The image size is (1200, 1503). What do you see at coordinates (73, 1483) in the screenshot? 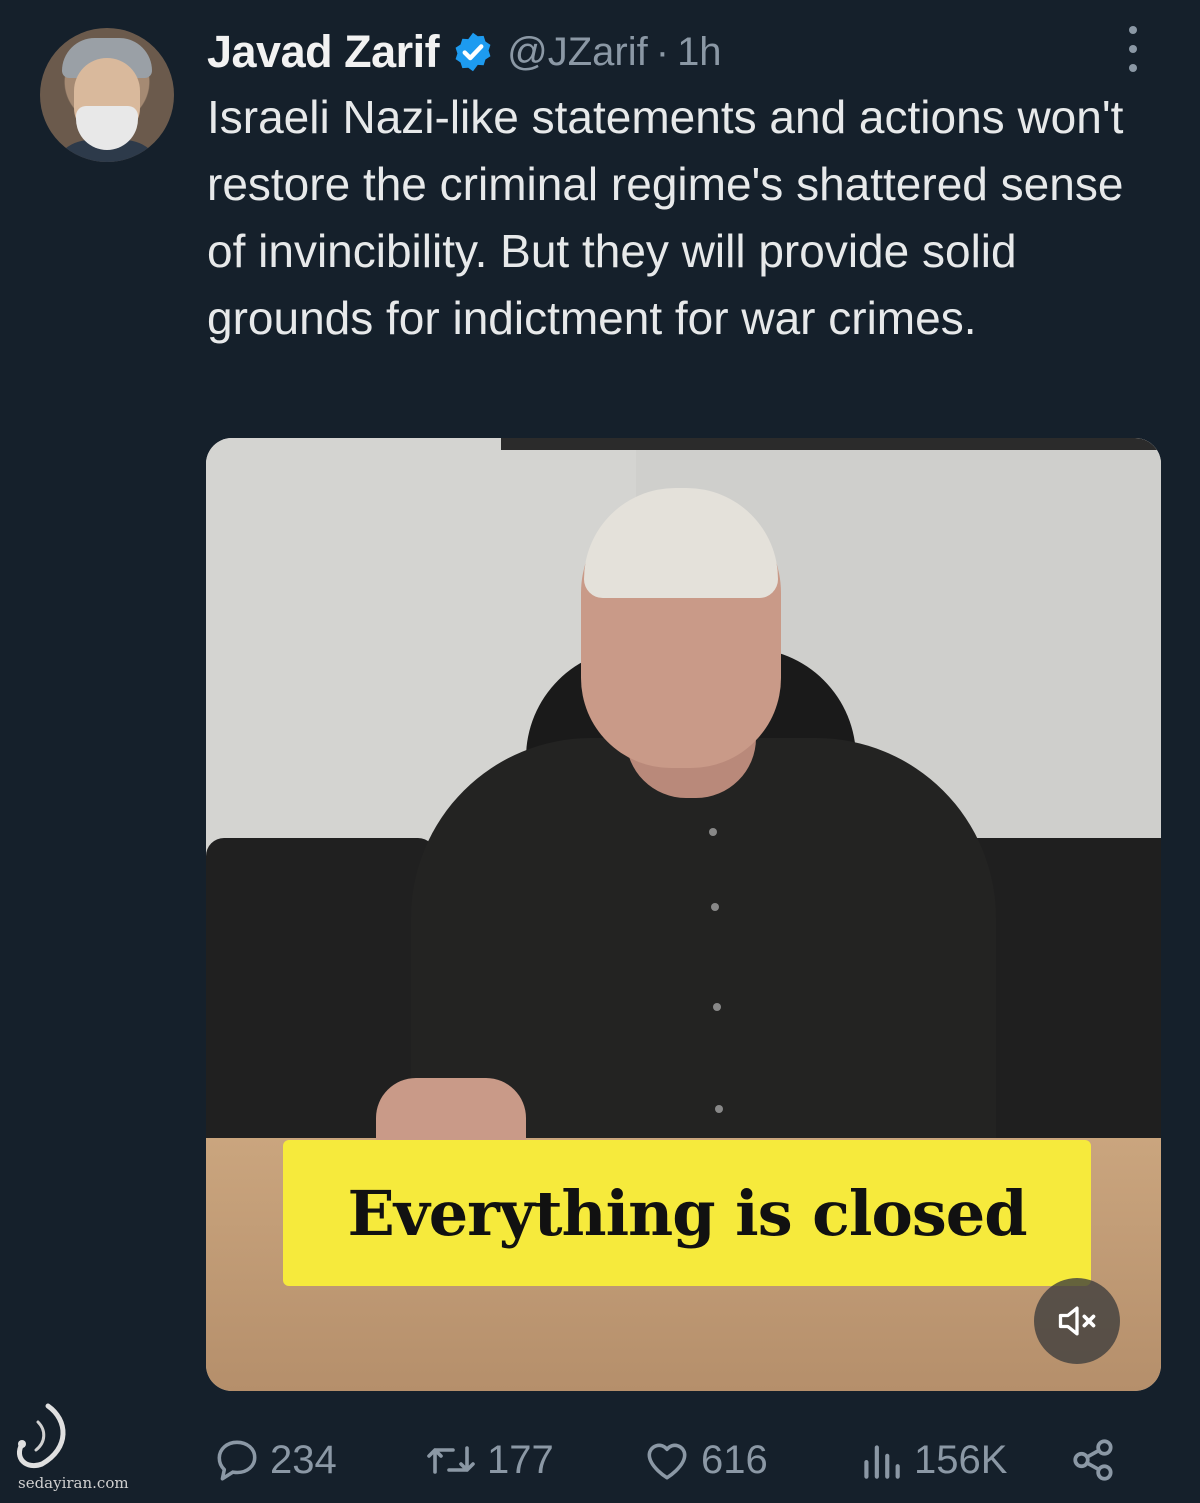
I see `watermark-text: sedayiran.com` at bounding box center [73, 1483].